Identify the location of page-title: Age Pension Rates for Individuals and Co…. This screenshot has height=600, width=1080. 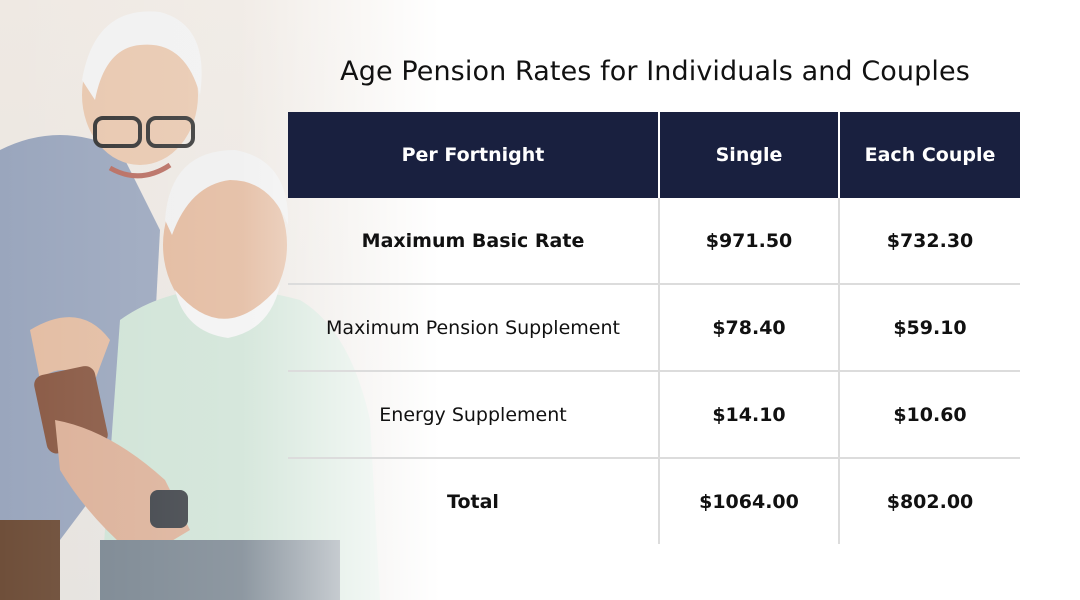
(655, 71).